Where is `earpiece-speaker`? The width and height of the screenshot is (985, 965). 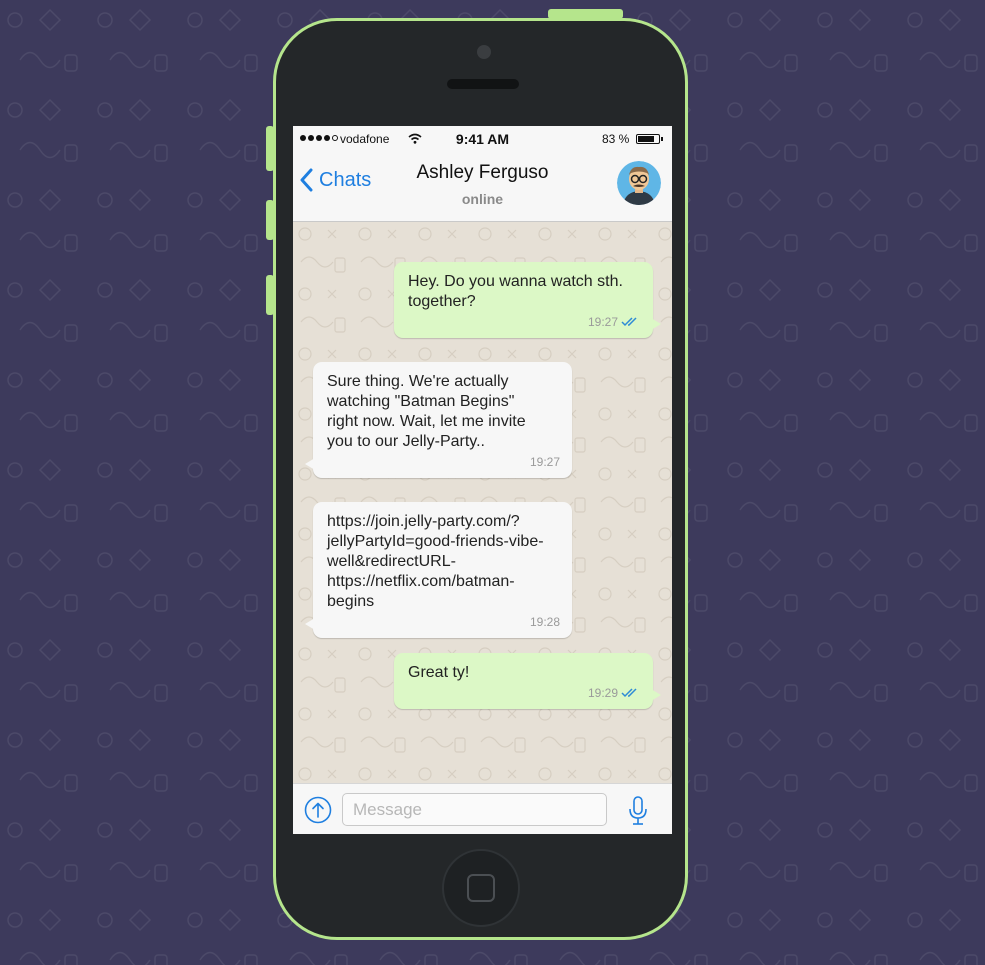 earpiece-speaker is located at coordinates (483, 84).